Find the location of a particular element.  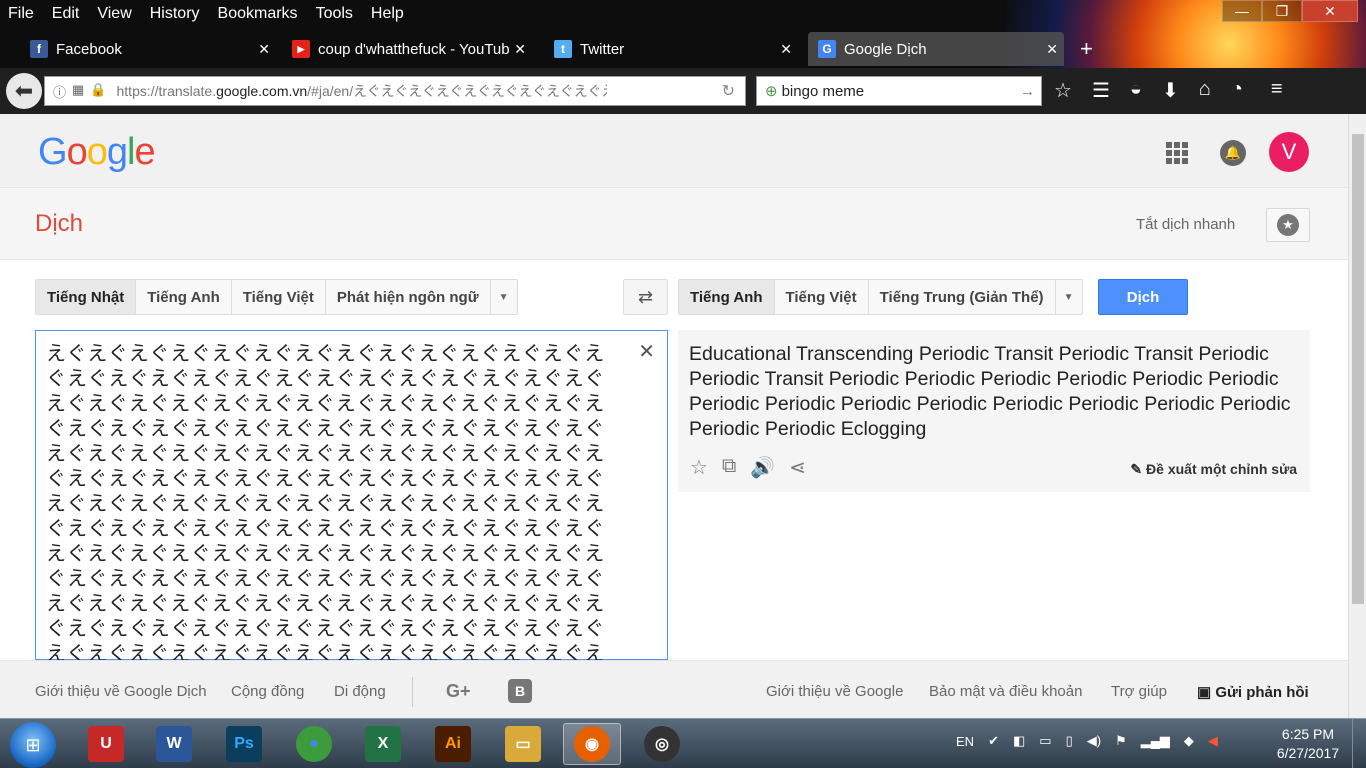

start-button: ⊞ is located at coordinates (33, 745).